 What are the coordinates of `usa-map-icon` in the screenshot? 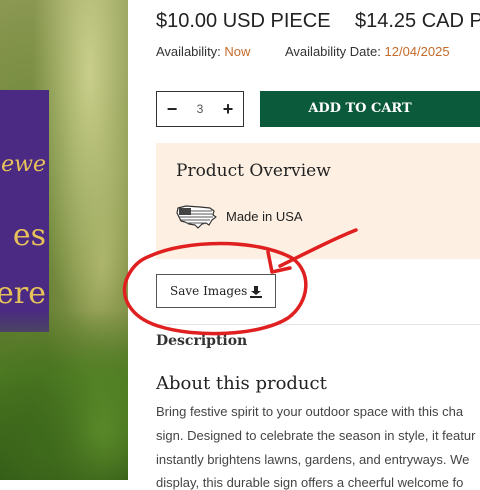 It's located at (196, 217).